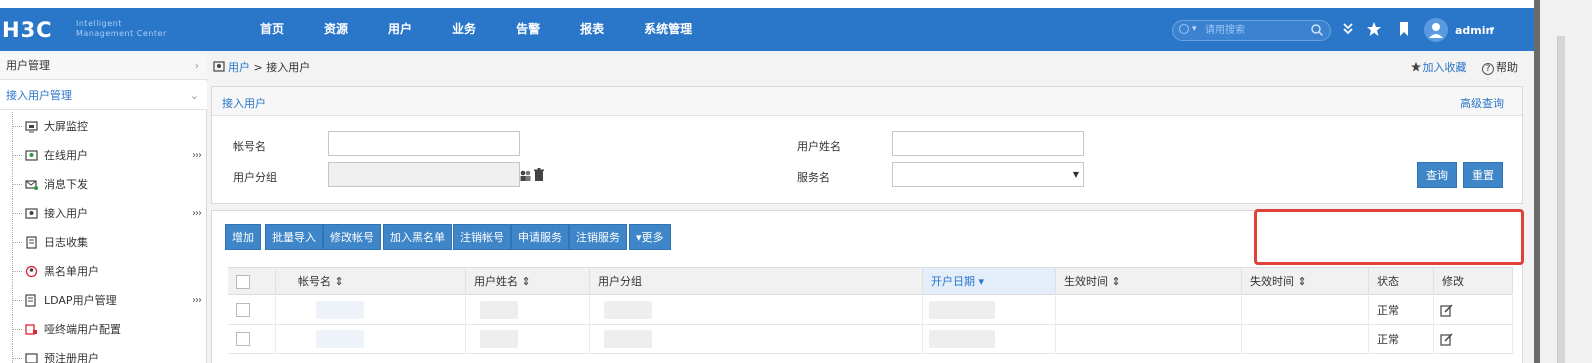  I want to click on blacklist-icon, so click(31, 271).